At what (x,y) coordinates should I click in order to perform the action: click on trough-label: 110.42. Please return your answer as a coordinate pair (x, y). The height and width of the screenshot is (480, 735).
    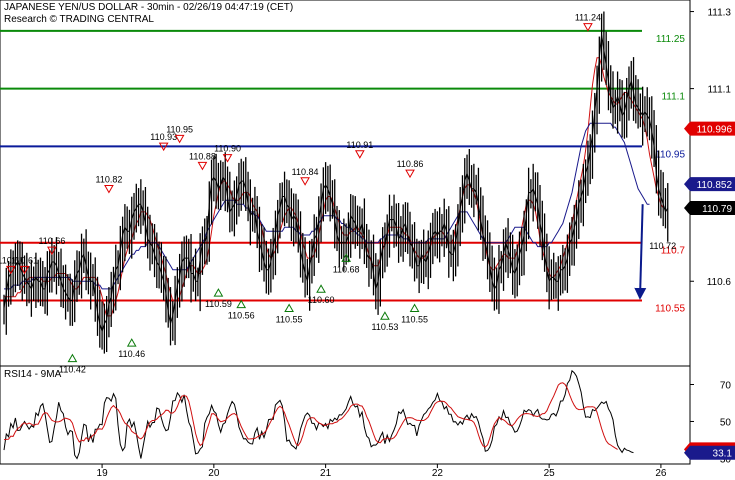
    Looking at the image, I should click on (72, 370).